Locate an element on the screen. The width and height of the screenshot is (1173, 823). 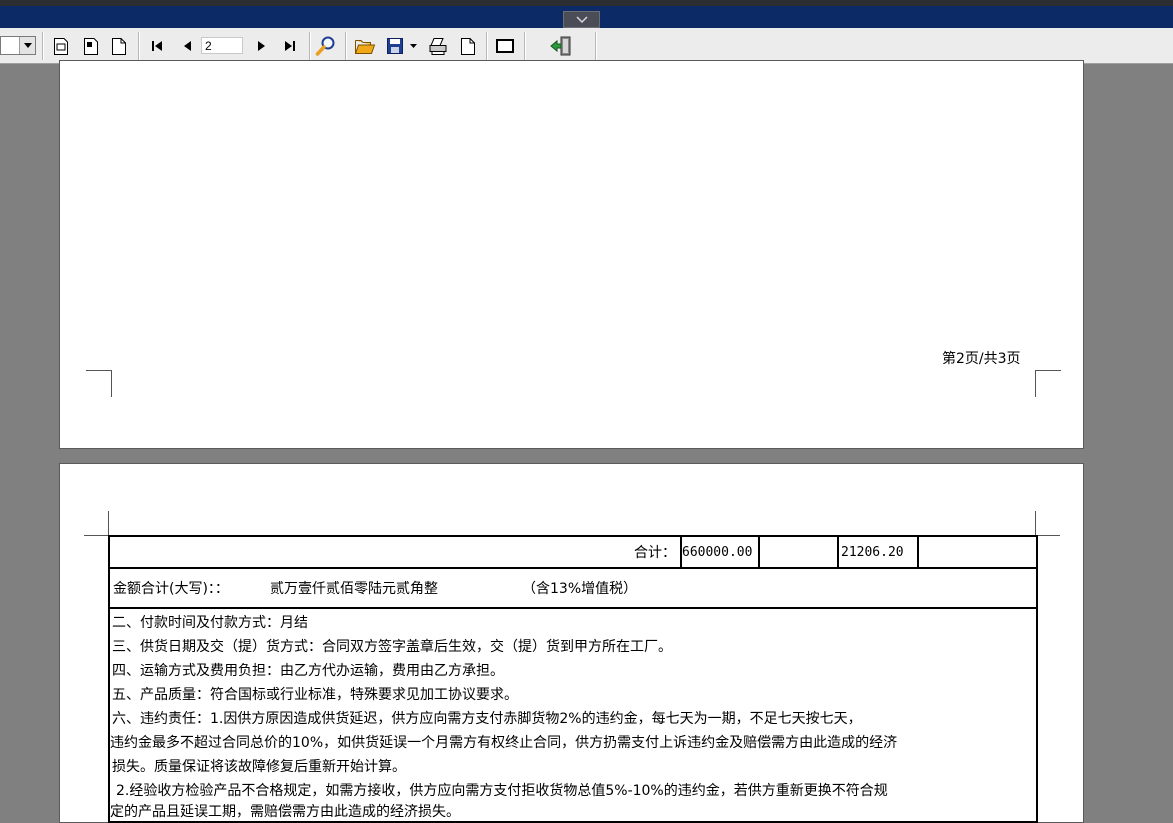
preview-toolbar: 2 is located at coordinates (586, 46).